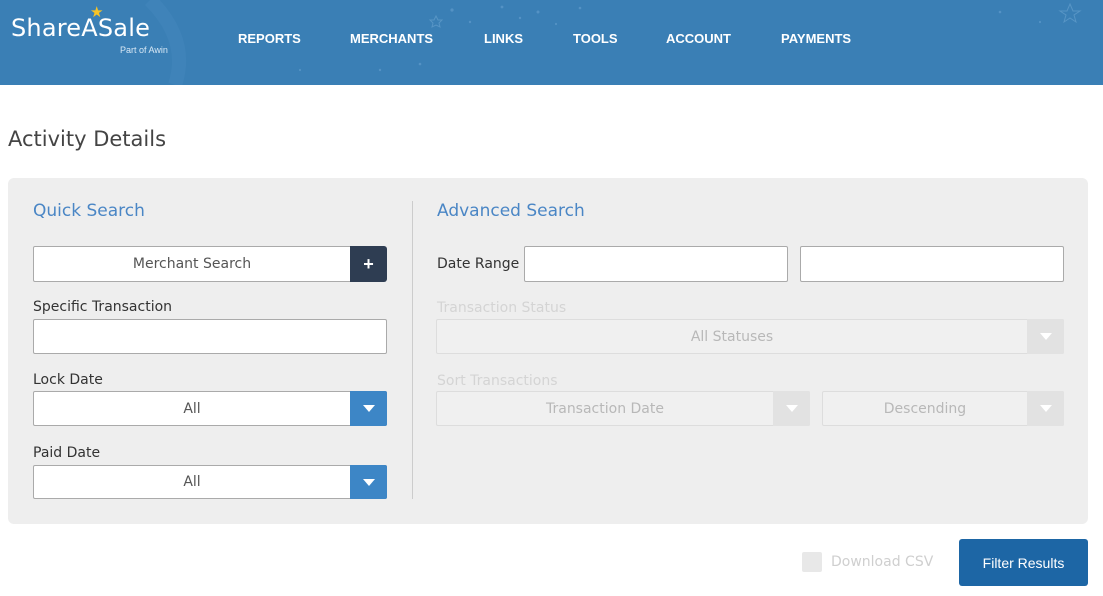  I want to click on nav-reports: REPORTS, so click(269, 38).